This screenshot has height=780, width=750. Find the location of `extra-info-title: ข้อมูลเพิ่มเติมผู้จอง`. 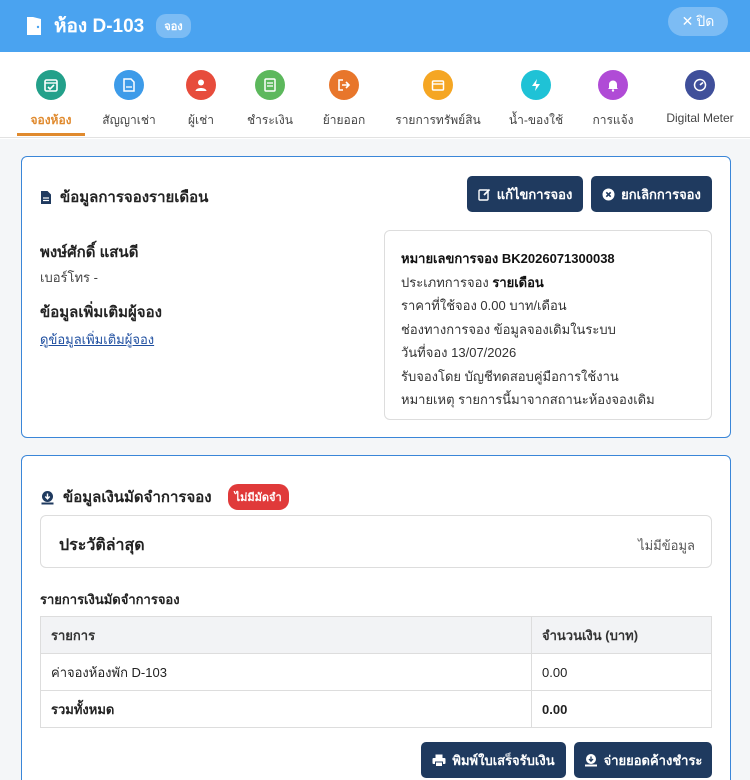

extra-info-title: ข้อมูลเพิ่มเติมผู้จอง is located at coordinates (101, 312).